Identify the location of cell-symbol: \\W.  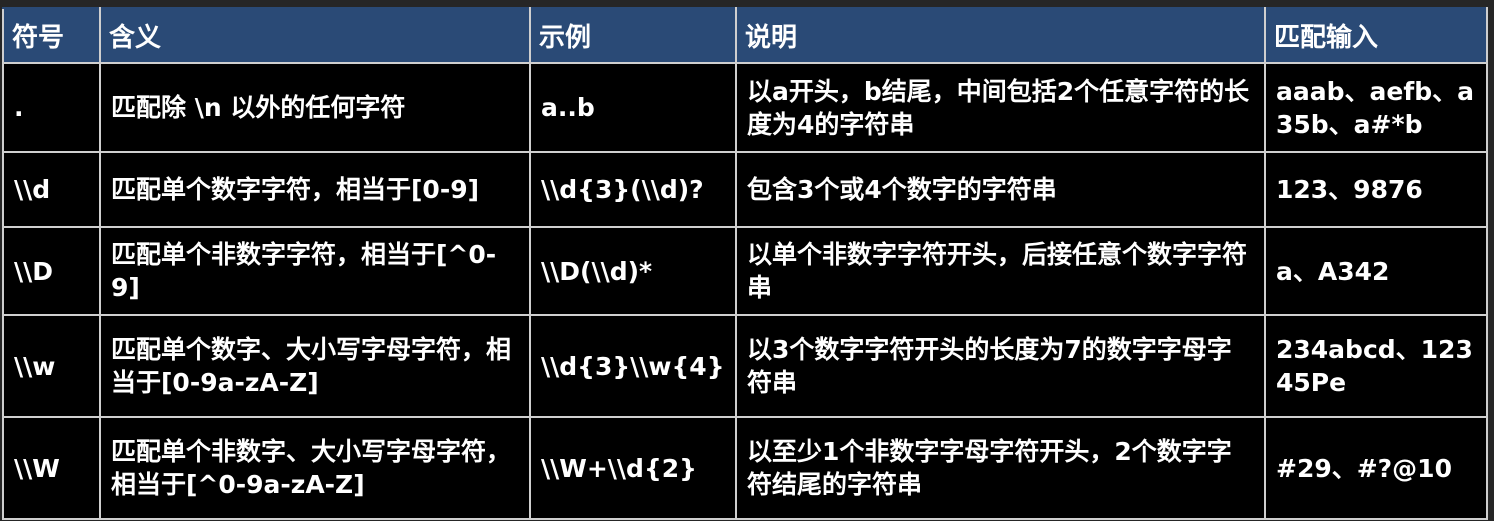
(51, 468).